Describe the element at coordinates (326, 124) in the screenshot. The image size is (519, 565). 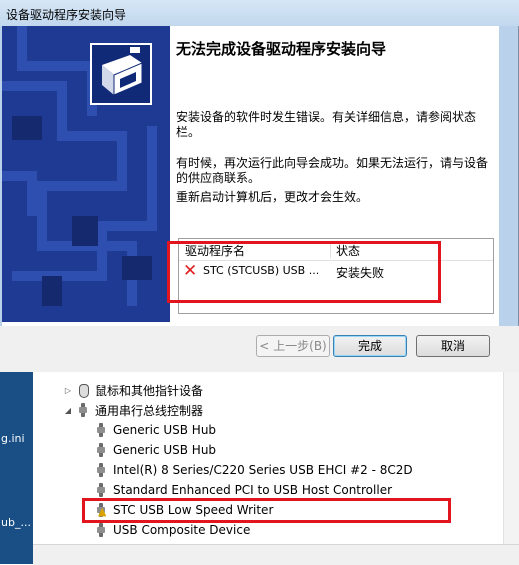
I see `error-message: 安装设备的软件时发生错误。有关详细信息，请参阅状态栏。` at that location.